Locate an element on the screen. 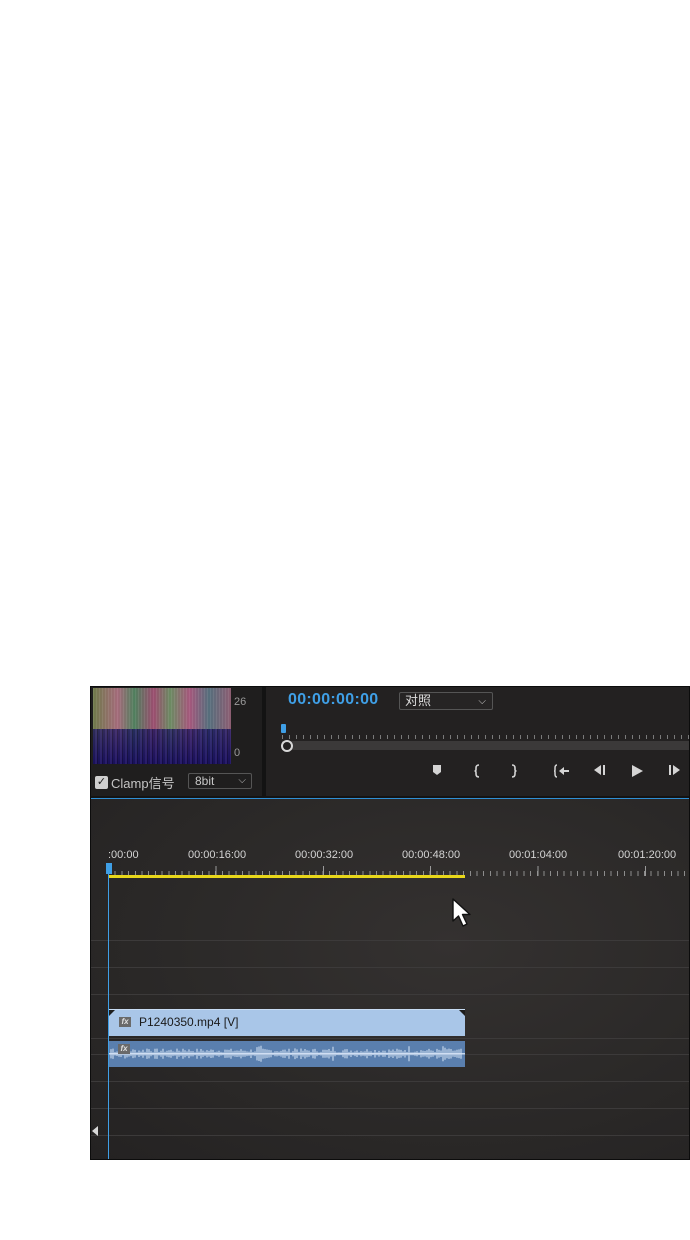 The width and height of the screenshot is (690, 1240). video-clip-name: P1240350.mp4 [V] is located at coordinates (189, 1022).